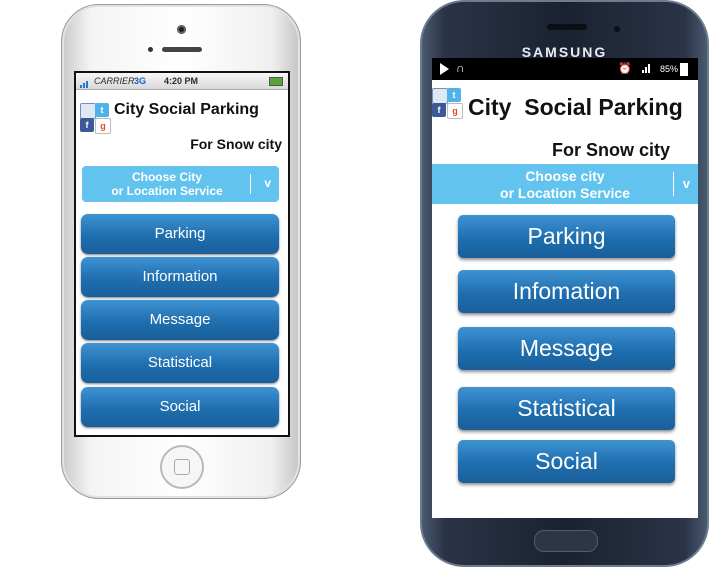 The image size is (713, 567). What do you see at coordinates (150, 49) in the screenshot?
I see `sensor-dot` at bounding box center [150, 49].